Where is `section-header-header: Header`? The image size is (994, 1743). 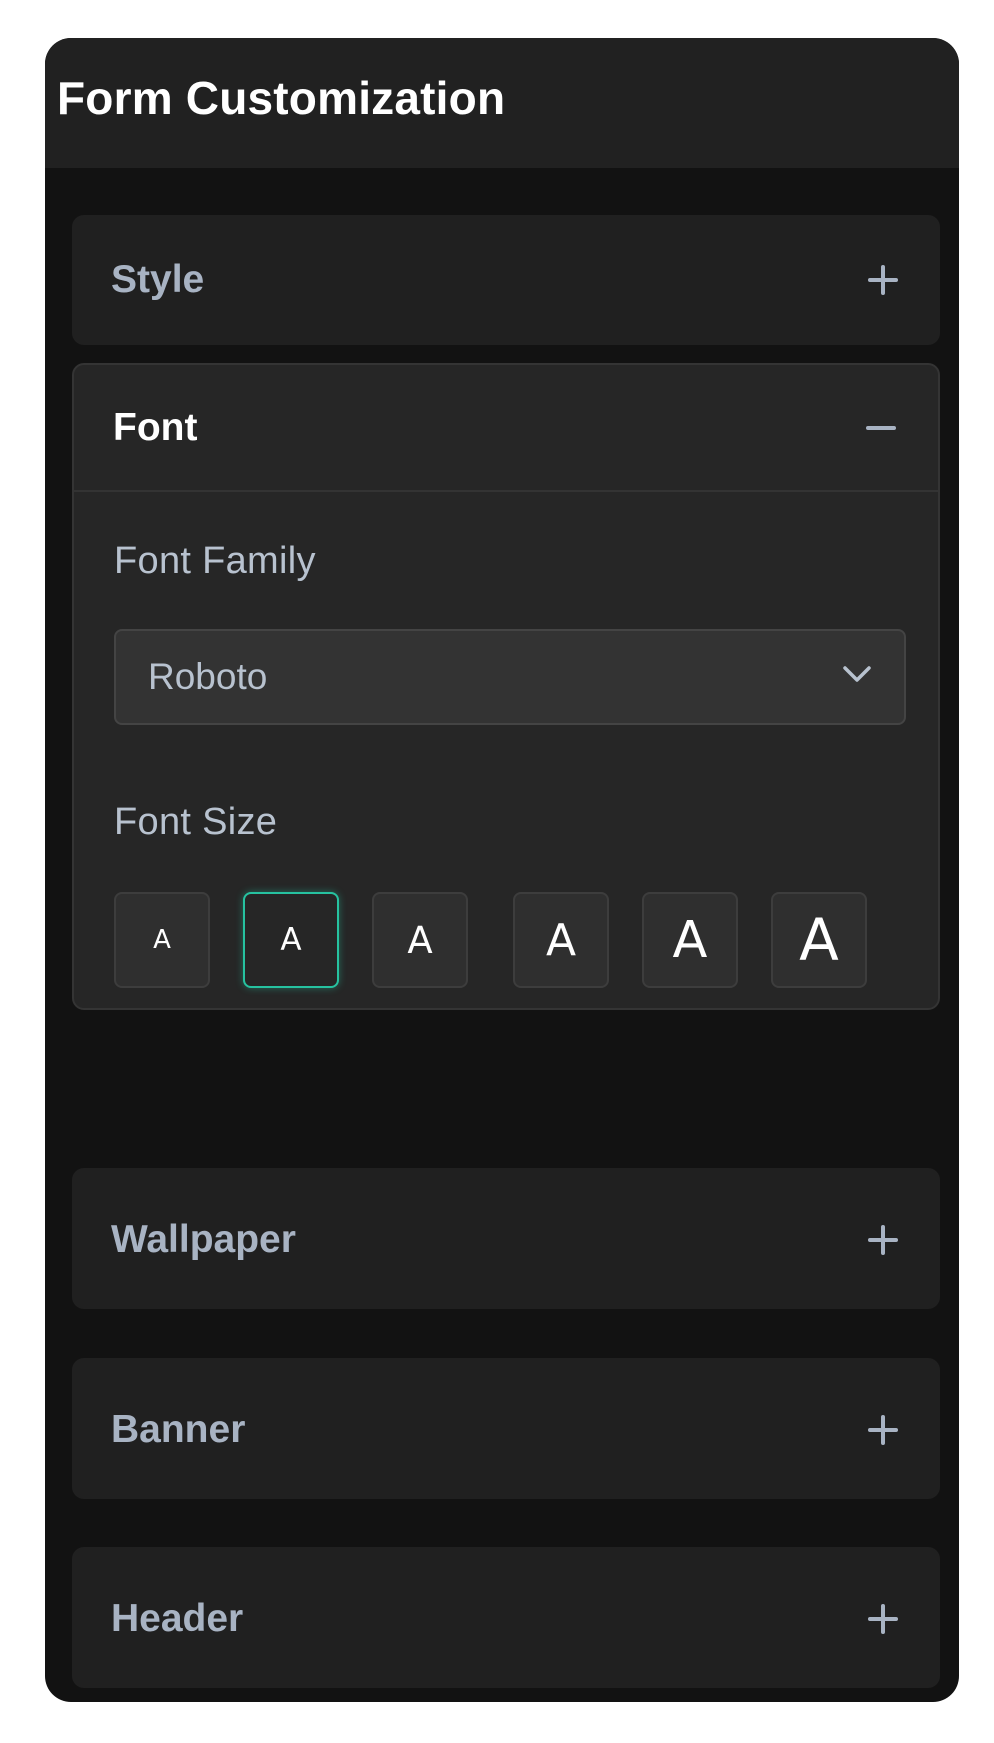
section-header-header: Header is located at coordinates (506, 1618).